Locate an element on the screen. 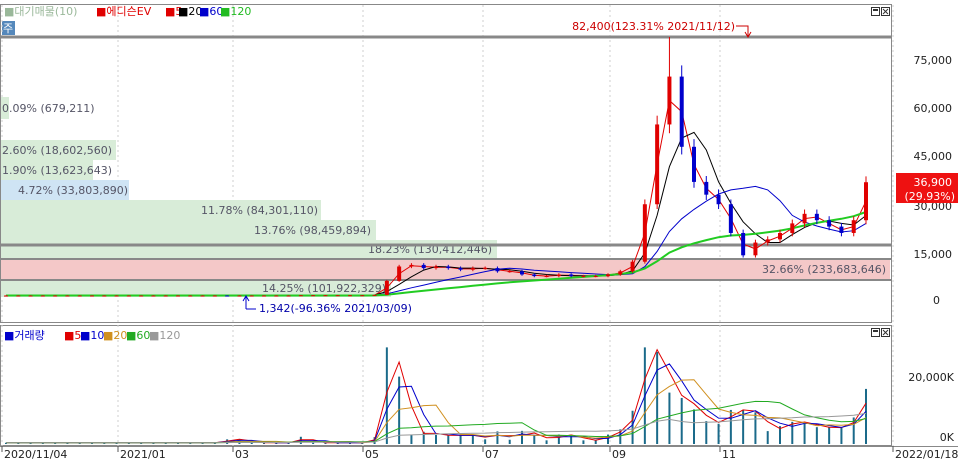 This screenshot has width=958, height=461. current-price-marker: 36,900 (29.93%) is located at coordinates (927, 188).